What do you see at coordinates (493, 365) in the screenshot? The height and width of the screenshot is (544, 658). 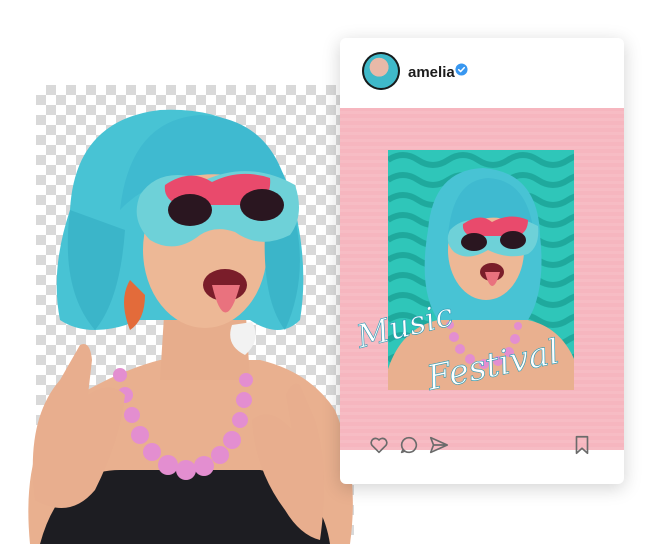 I see `overlay-text-festival: Festival` at bounding box center [493, 365].